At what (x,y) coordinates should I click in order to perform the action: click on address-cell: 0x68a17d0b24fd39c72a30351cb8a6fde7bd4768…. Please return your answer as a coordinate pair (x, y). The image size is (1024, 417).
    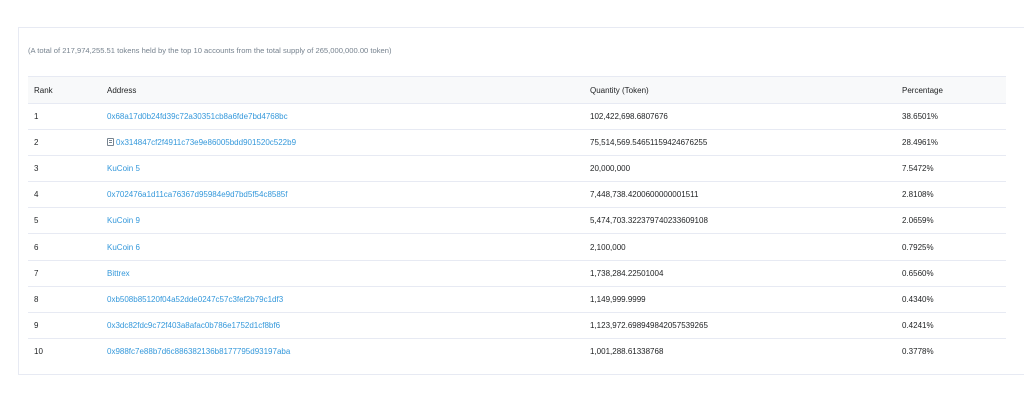
    Looking at the image, I should click on (342, 117).